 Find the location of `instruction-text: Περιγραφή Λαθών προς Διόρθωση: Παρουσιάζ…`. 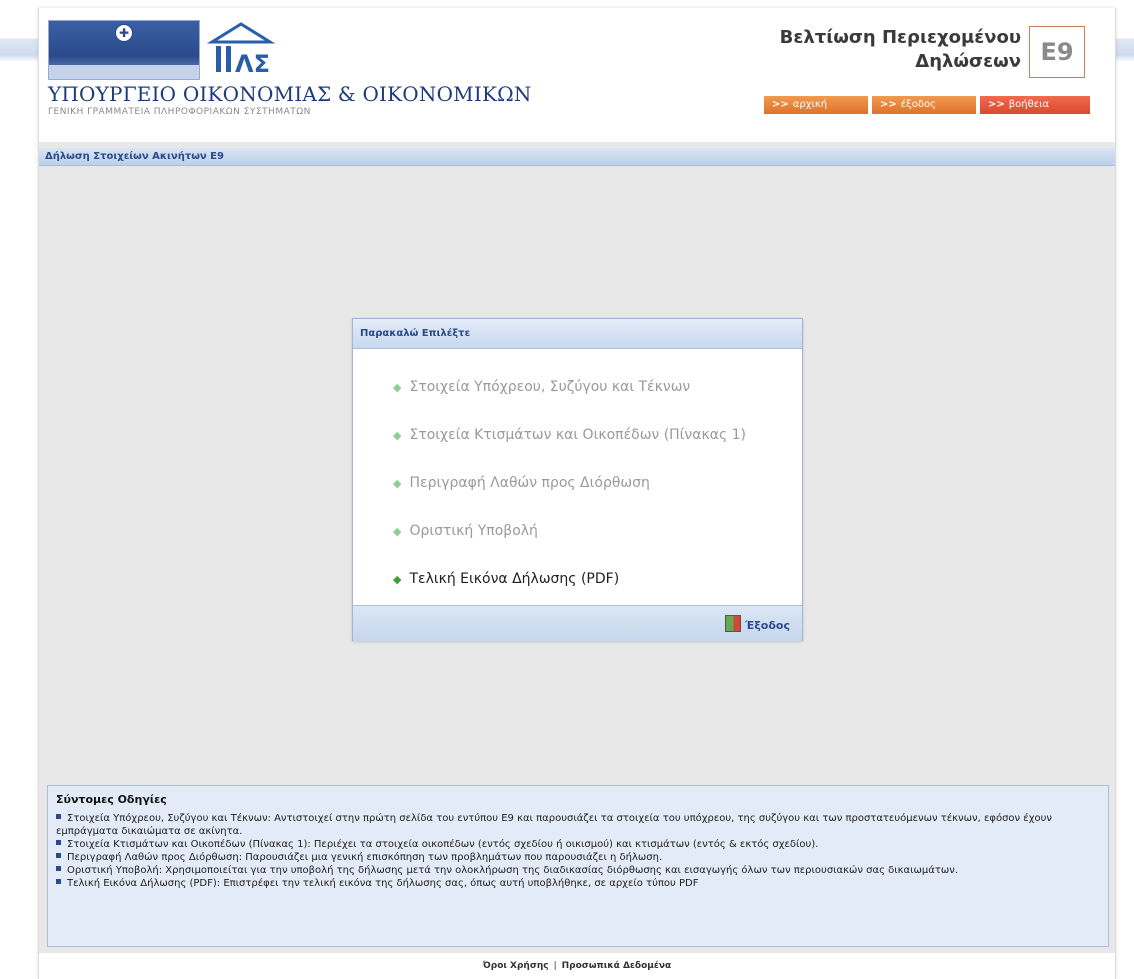

instruction-text: Περιγραφή Λαθών προς Διόρθωση: Παρουσιάζ… is located at coordinates (365, 857).